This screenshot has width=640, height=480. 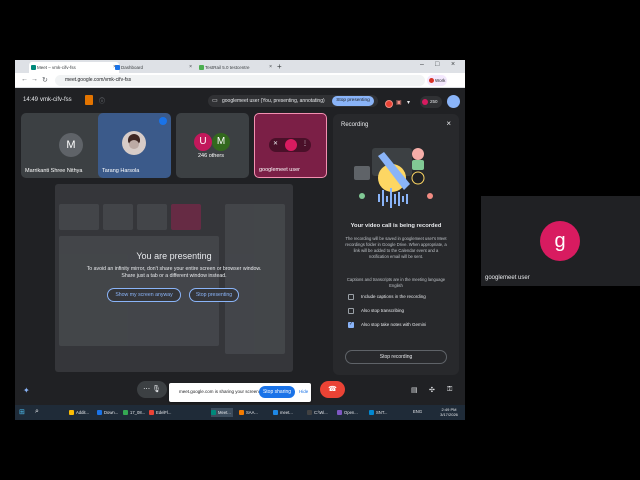 What do you see at coordinates (144, 295) in the screenshot?
I see `show-screen-button: Show my screen anyway` at bounding box center [144, 295].